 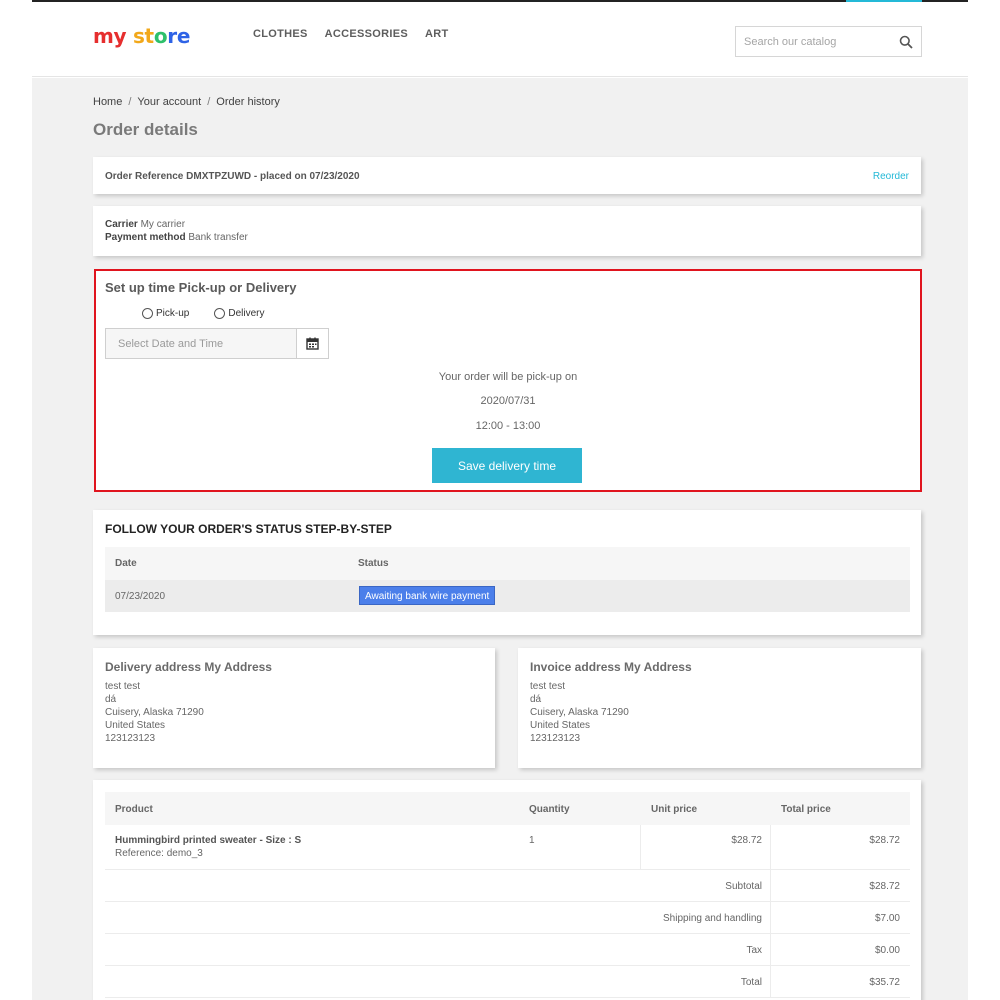 I want to click on shipping-label: Shipping and handling, so click(x=712, y=918).